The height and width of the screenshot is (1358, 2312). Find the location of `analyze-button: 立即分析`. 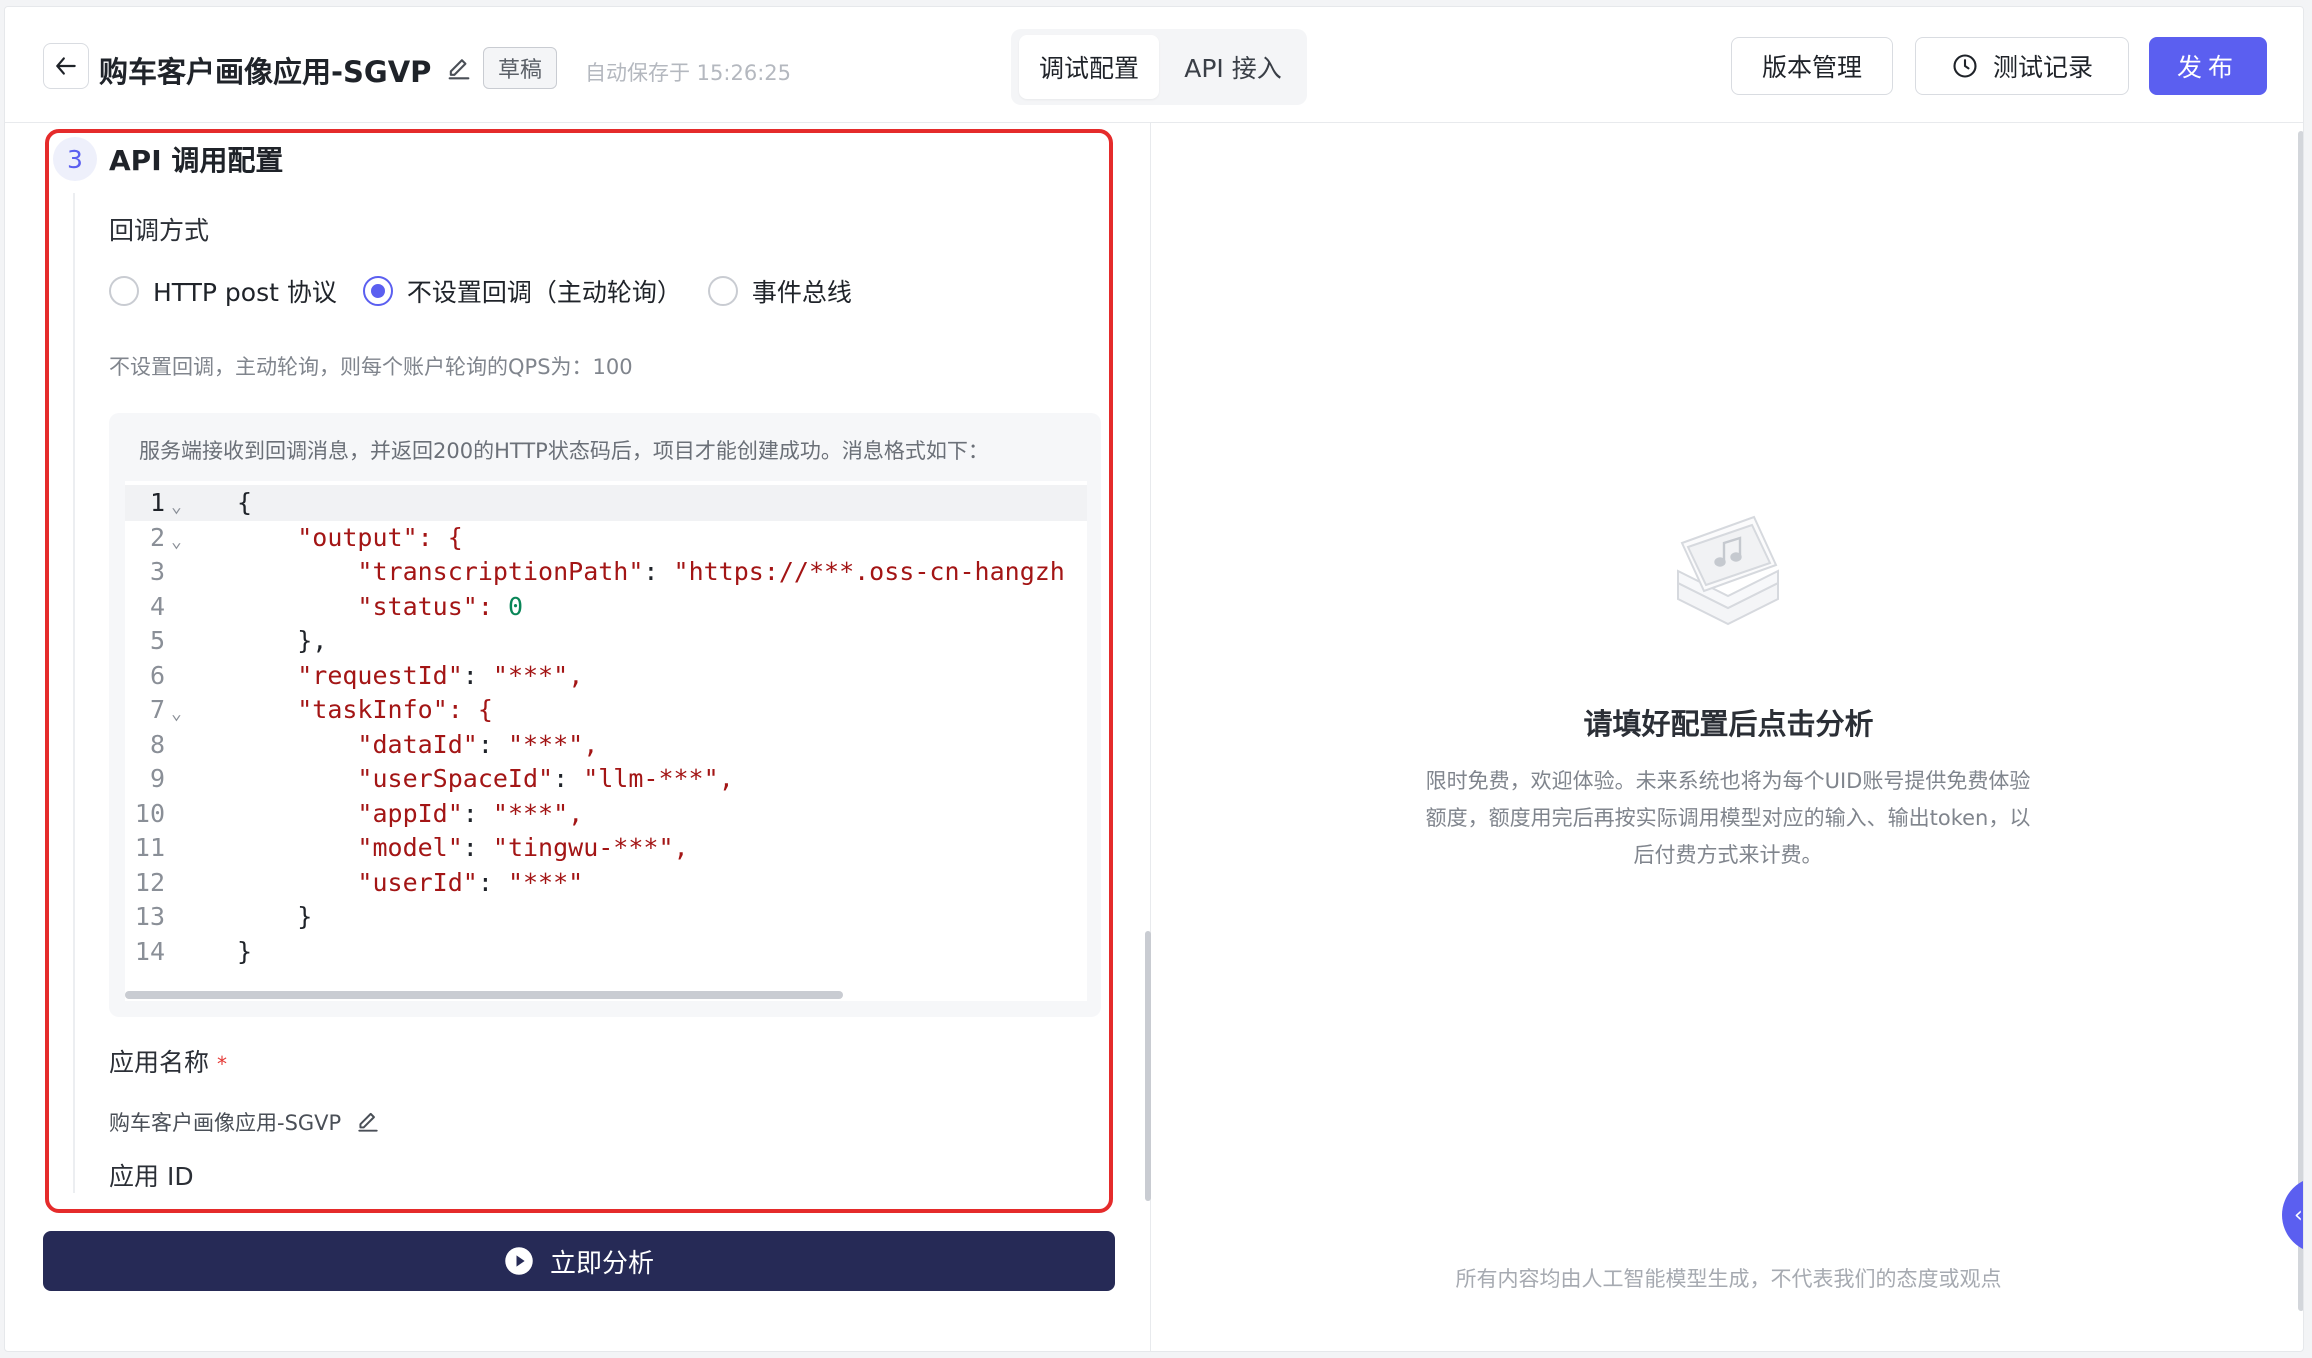

analyze-button: 立即分析 is located at coordinates (579, 1261).